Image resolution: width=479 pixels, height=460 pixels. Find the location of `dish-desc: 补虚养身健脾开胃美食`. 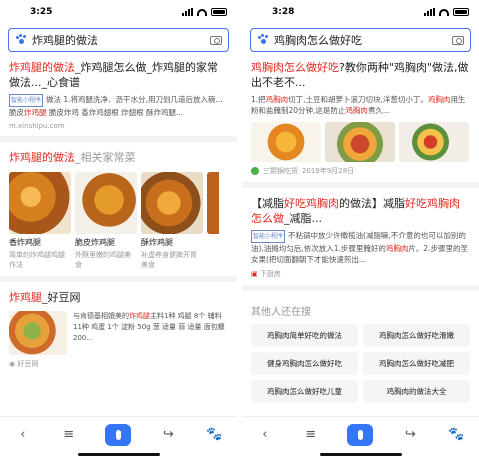

dish-desc: 补虚养身健脾开胃美食 is located at coordinates (169, 260).